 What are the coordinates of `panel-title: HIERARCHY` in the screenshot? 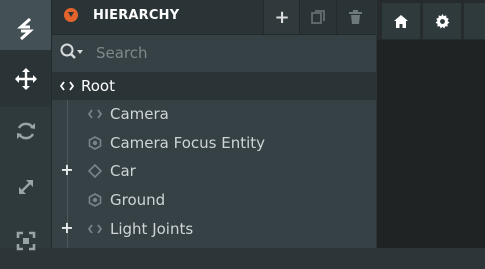 It's located at (136, 15).